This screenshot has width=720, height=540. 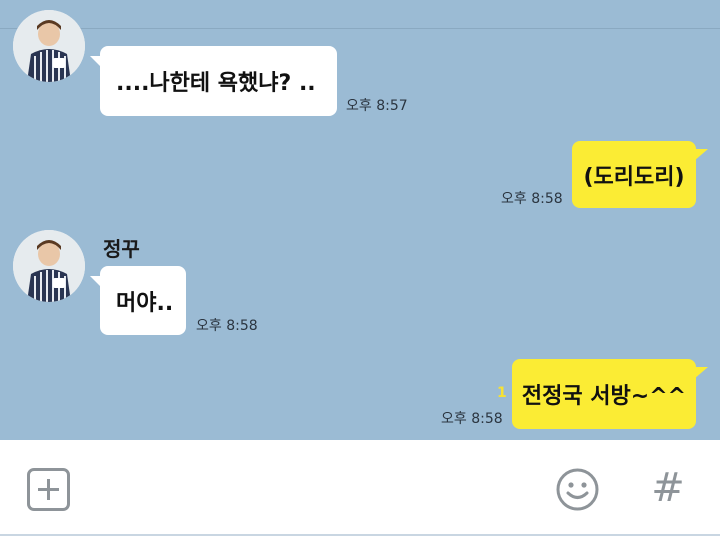 I want to click on message-time: 오후 8:57, so click(x=377, y=106).